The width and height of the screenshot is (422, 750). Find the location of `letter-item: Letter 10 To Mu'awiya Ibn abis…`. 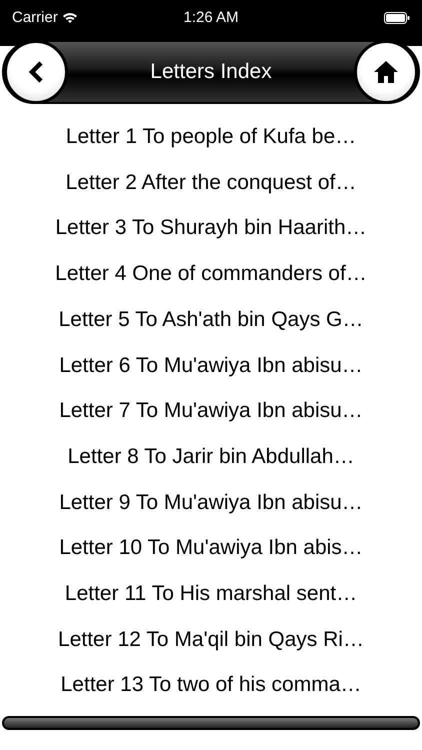

letter-item: Letter 10 To Mu'awiya Ibn abis… is located at coordinates (211, 548).